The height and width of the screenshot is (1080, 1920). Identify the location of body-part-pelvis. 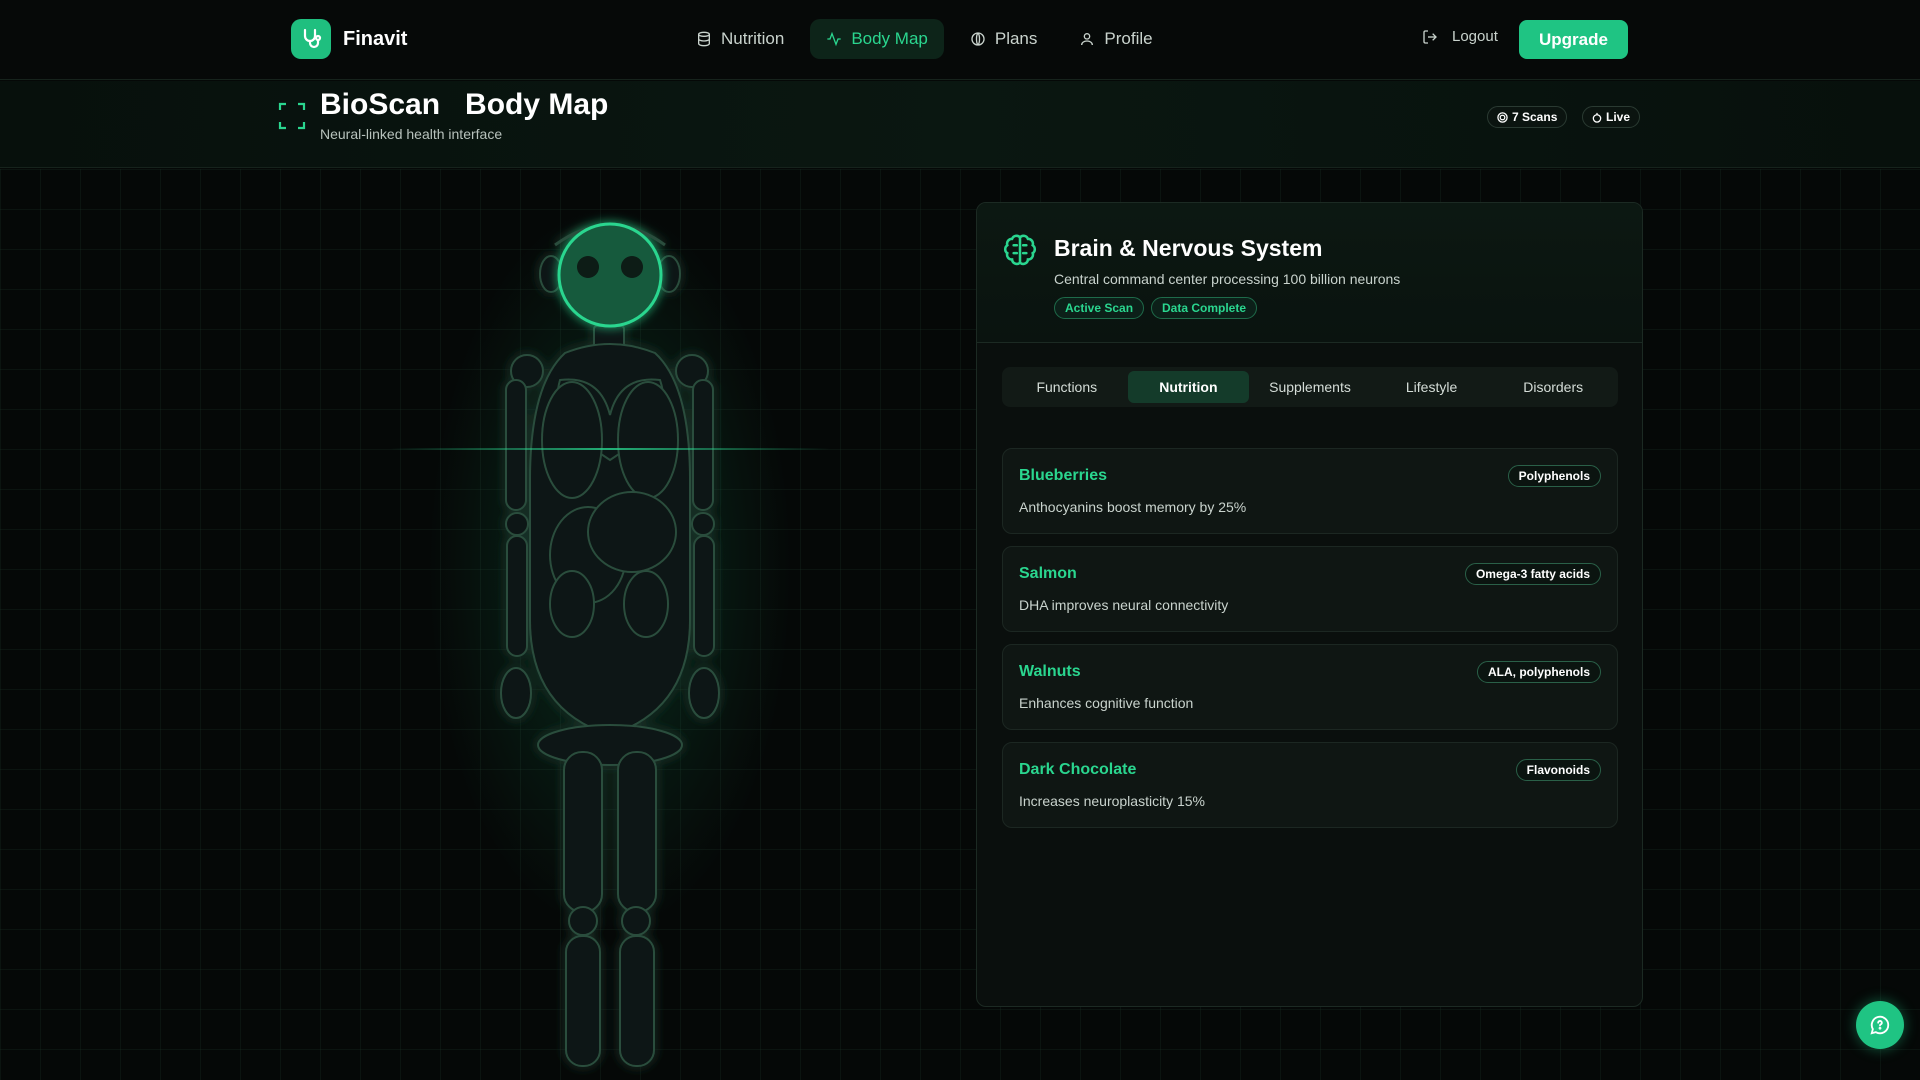
(610, 745).